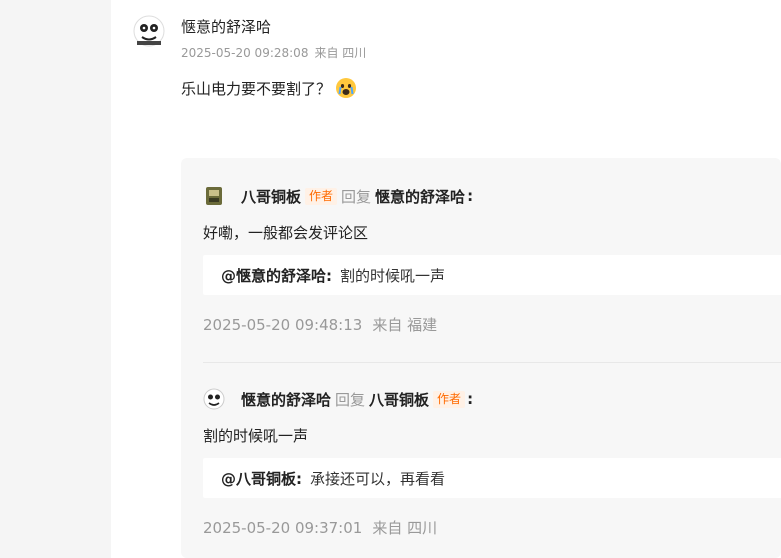  What do you see at coordinates (271, 196) in the screenshot?
I see `reply-username: 八哥铜板` at bounding box center [271, 196].